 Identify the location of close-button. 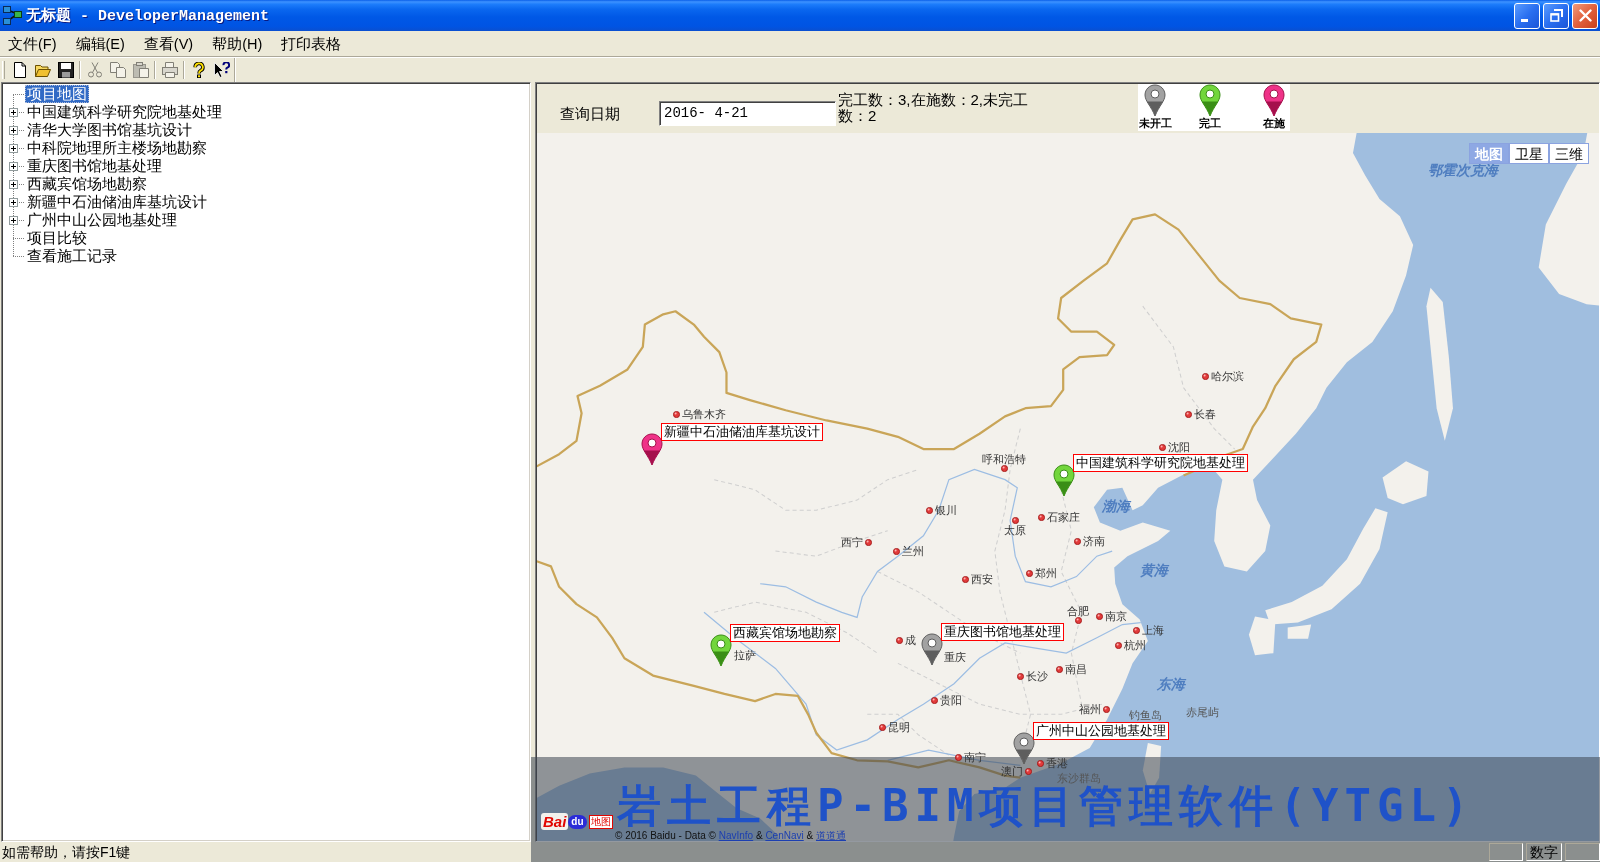
(1585, 15).